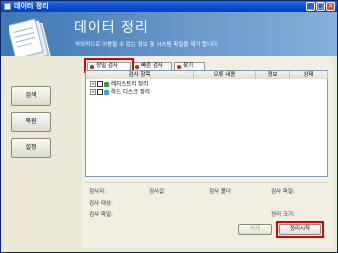 This screenshot has height=253, width=338. Describe the element at coordinates (320, 6) in the screenshot. I see `maximize-button: □` at that location.